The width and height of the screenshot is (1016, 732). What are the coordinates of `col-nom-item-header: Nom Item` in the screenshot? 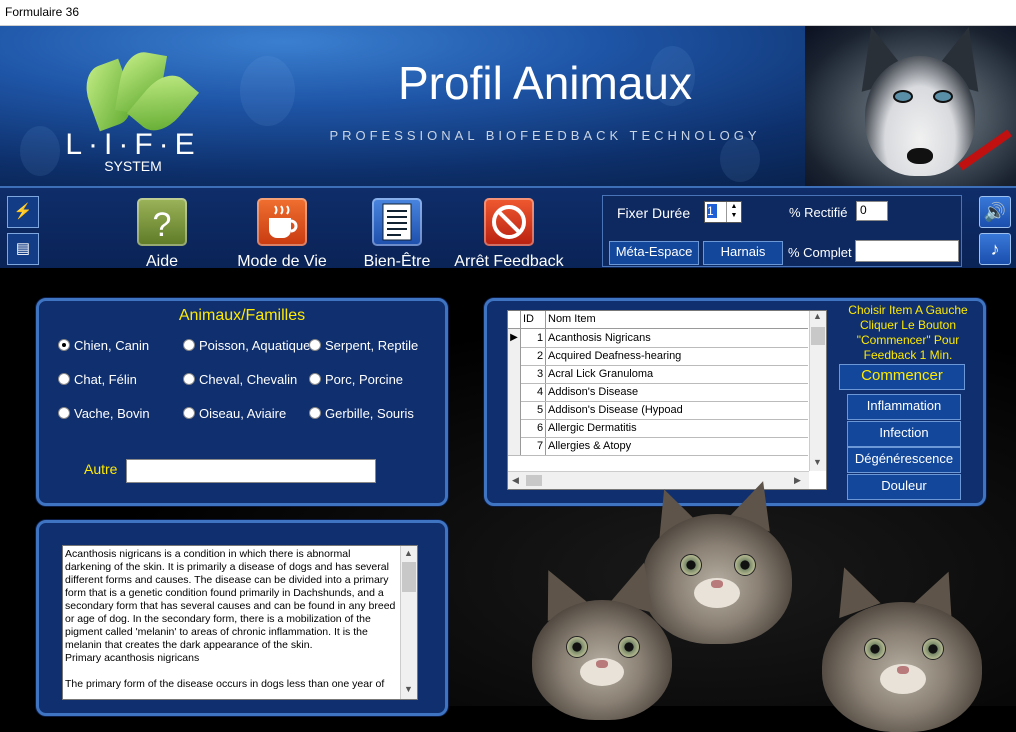 It's located at (572, 319).